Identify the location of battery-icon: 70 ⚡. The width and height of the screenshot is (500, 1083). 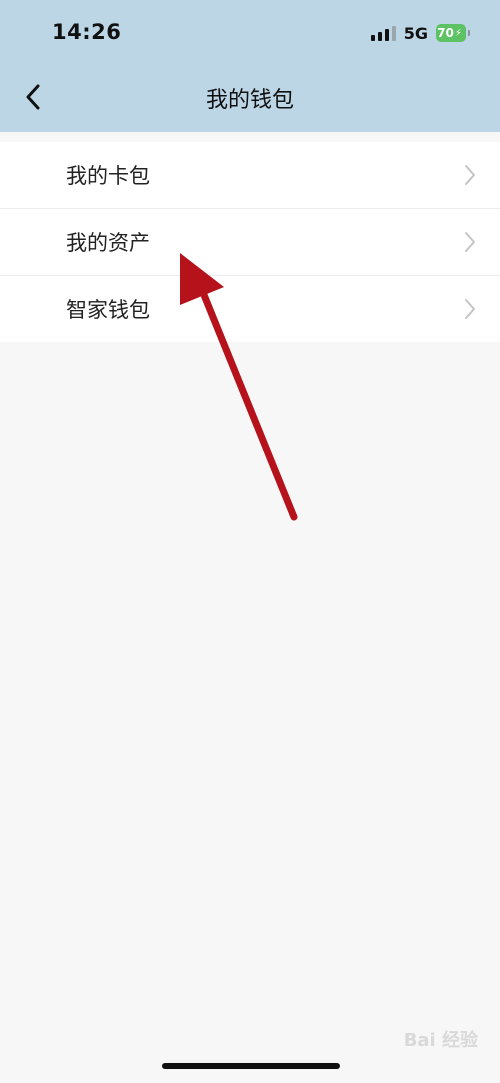
(453, 33).